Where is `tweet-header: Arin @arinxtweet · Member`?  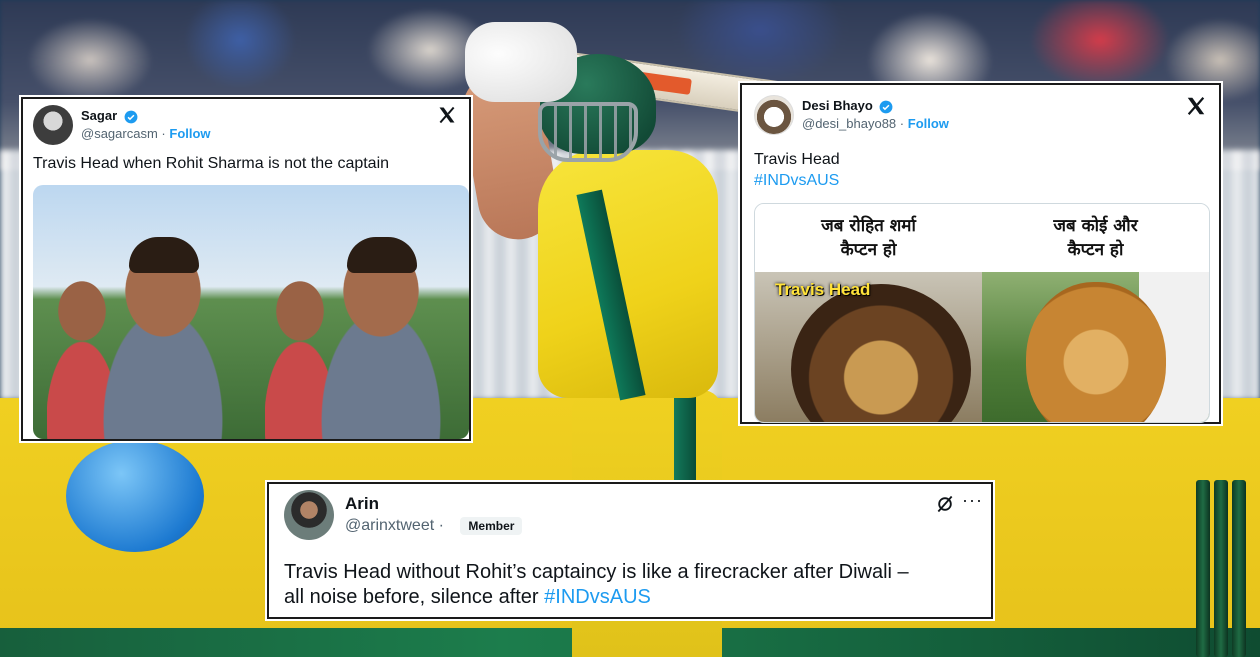
tweet-header: Arin @arinxtweet · Member is located at coordinates (403, 515).